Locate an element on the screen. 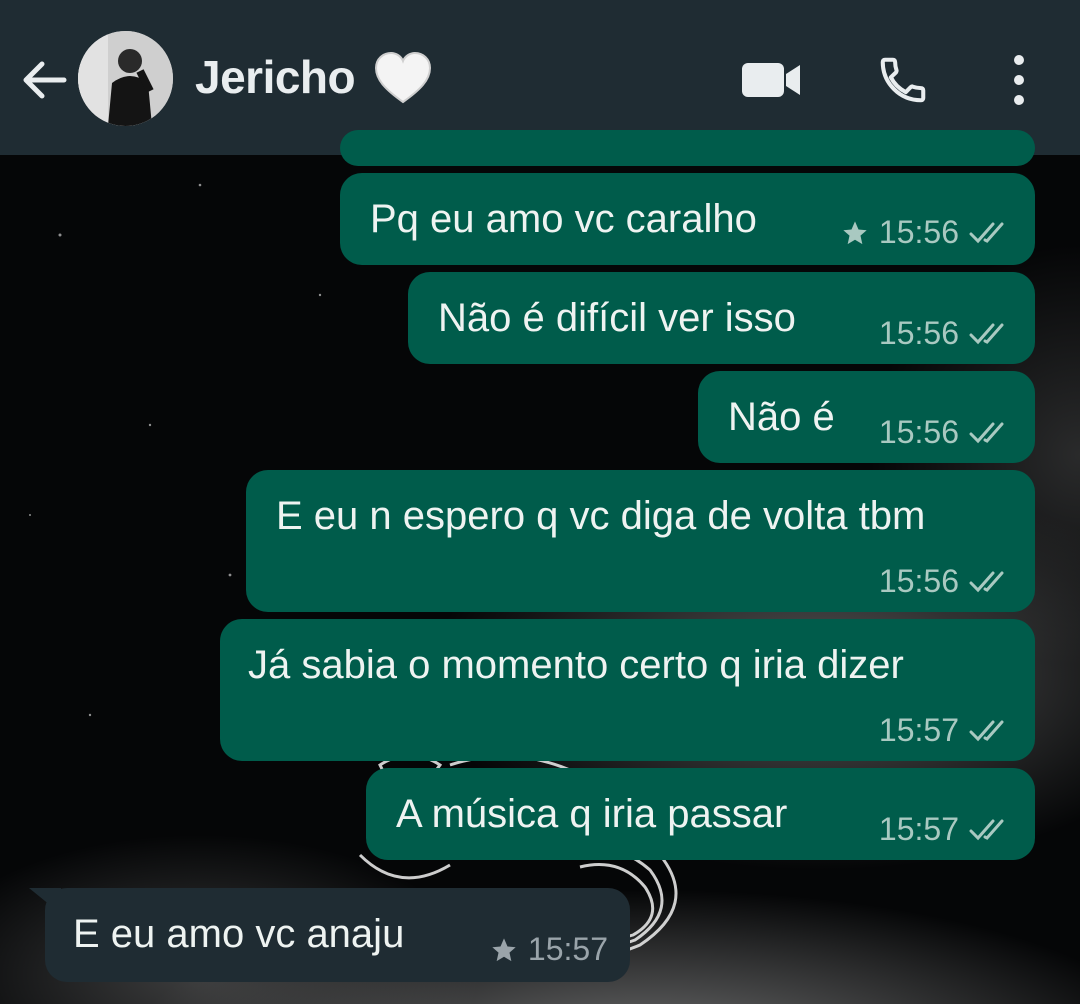 The image size is (1080, 1004). more-options-icon is located at coordinates (1019, 80).